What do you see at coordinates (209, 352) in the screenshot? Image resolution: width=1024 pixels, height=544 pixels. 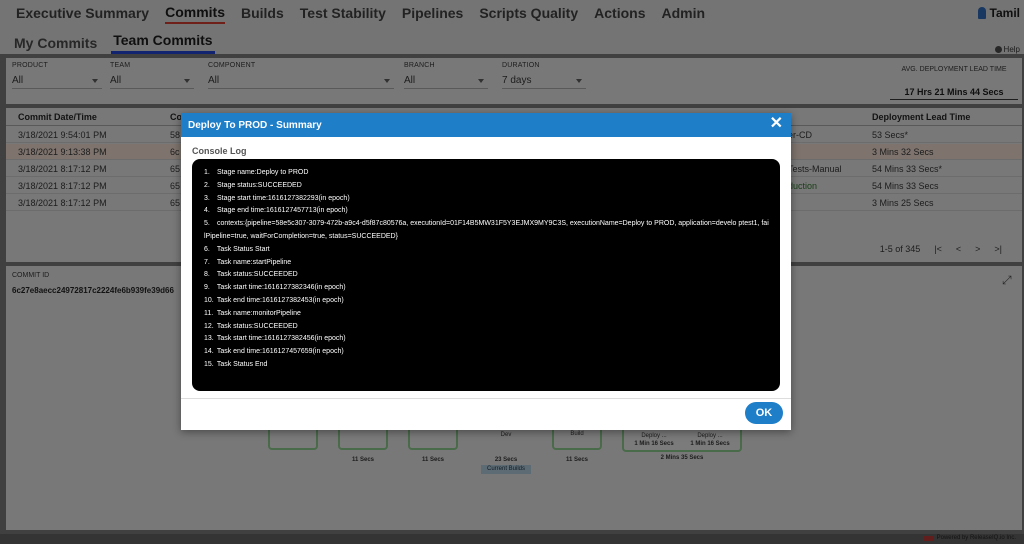 I see `log-line-number: 14.` at bounding box center [209, 352].